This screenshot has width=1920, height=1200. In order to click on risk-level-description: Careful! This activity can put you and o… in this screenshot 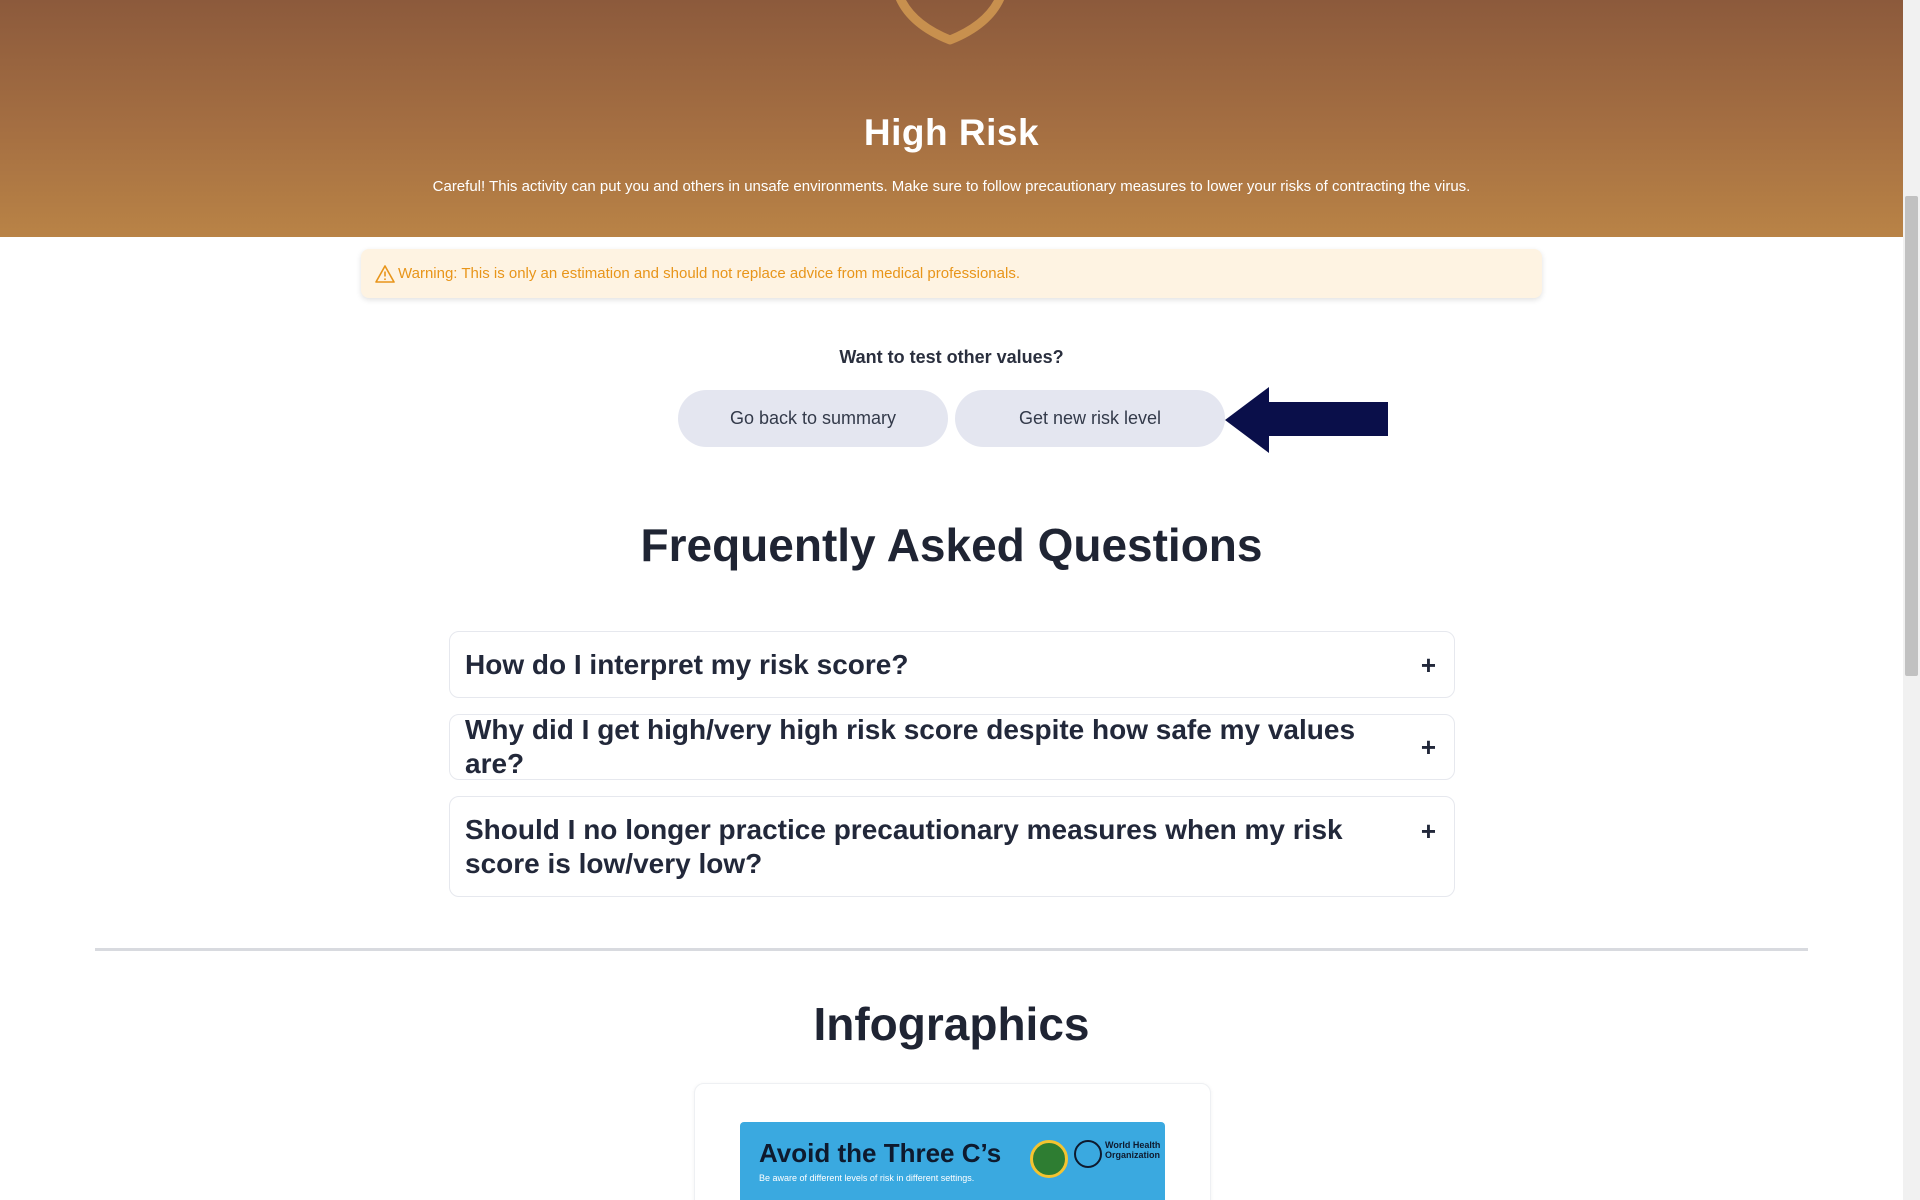, I will do `click(951, 186)`.